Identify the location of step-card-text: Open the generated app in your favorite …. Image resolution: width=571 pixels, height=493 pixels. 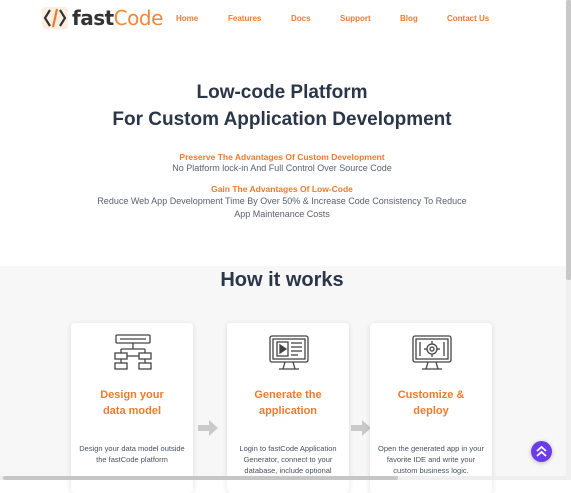
(431, 459).